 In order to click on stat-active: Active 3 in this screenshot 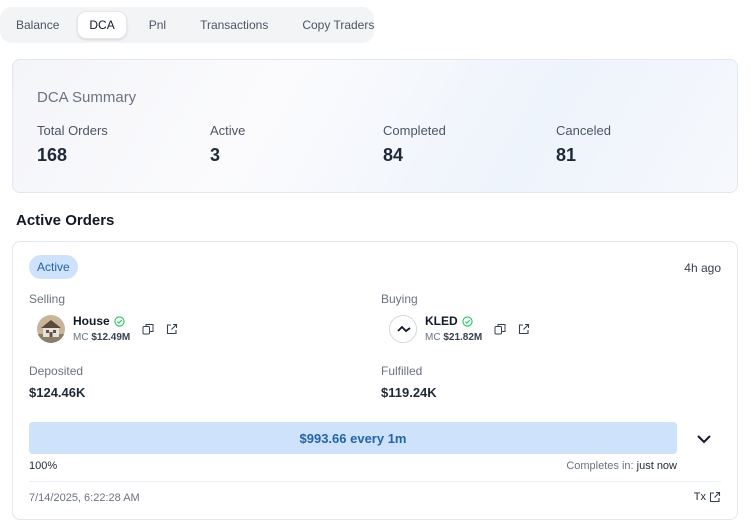, I will do `click(227, 144)`.